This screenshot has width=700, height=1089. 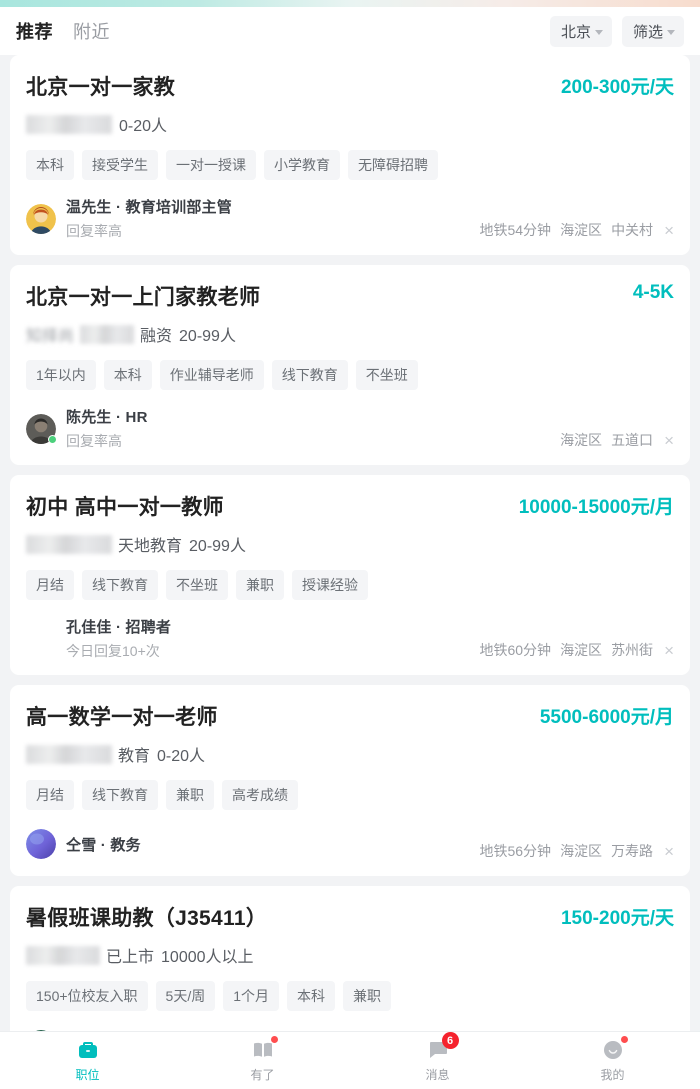 I want to click on header-buttons: 北京 筛选, so click(x=616, y=31).